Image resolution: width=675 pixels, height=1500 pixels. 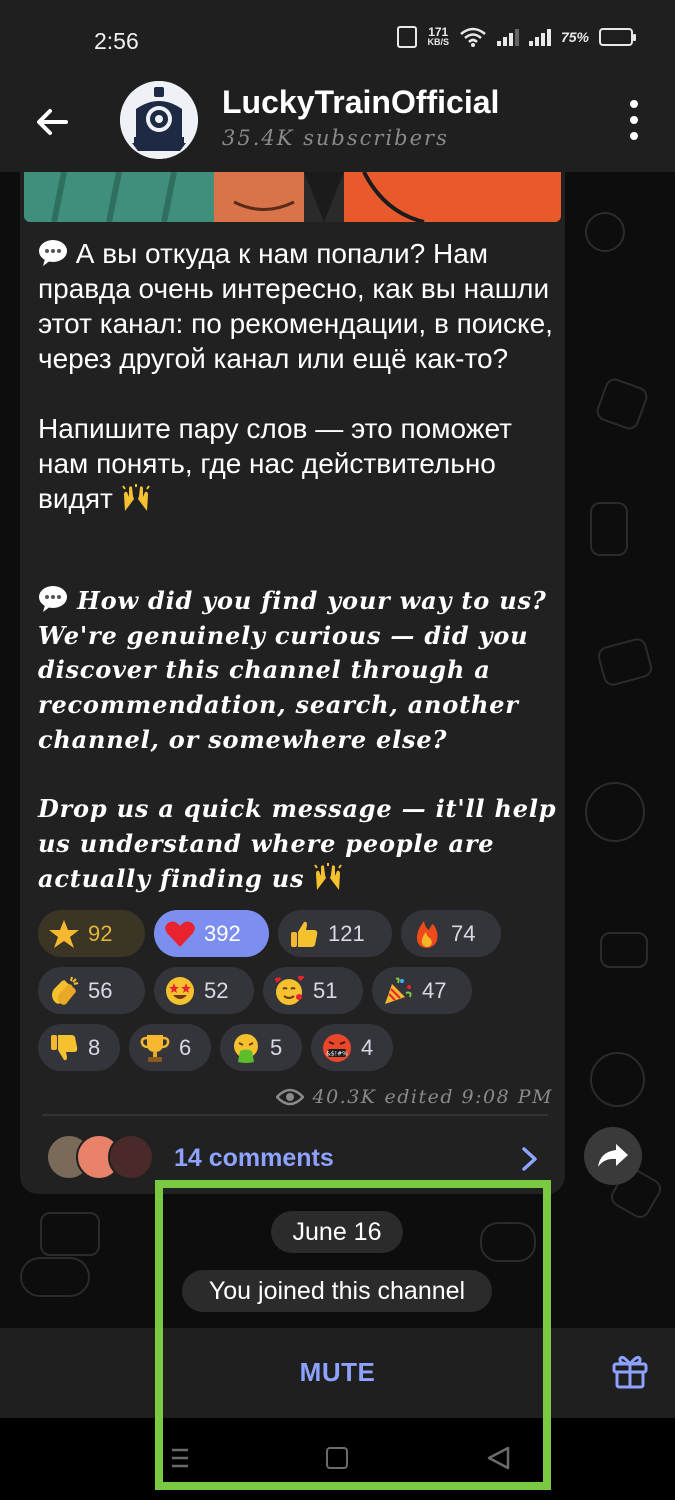 What do you see at coordinates (407, 37) in the screenshot?
I see `vibrate-icon` at bounding box center [407, 37].